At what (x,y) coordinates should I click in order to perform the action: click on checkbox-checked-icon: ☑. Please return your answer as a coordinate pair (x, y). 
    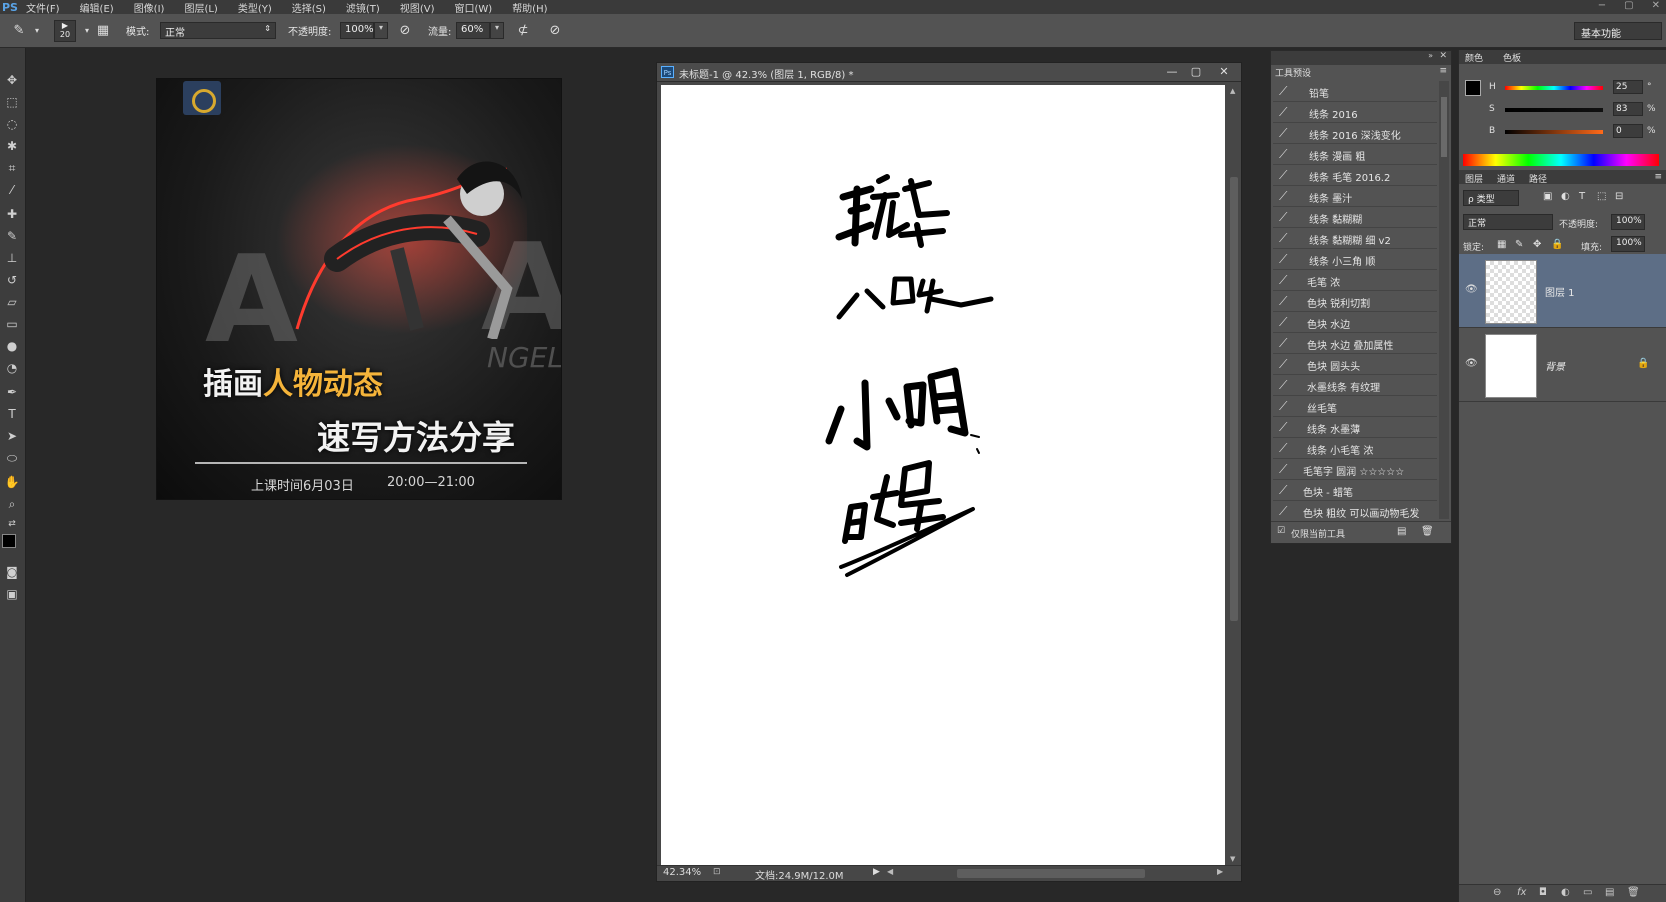
    Looking at the image, I should click on (1281, 531).